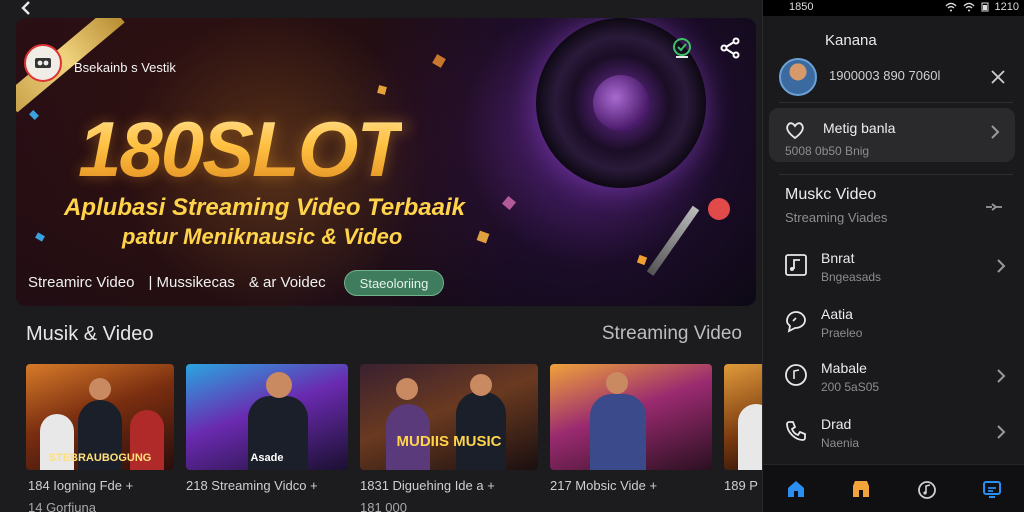 This screenshot has height=512, width=1024. Describe the element at coordinates (90, 334) in the screenshot. I see `section-title: Musik & Video` at that location.